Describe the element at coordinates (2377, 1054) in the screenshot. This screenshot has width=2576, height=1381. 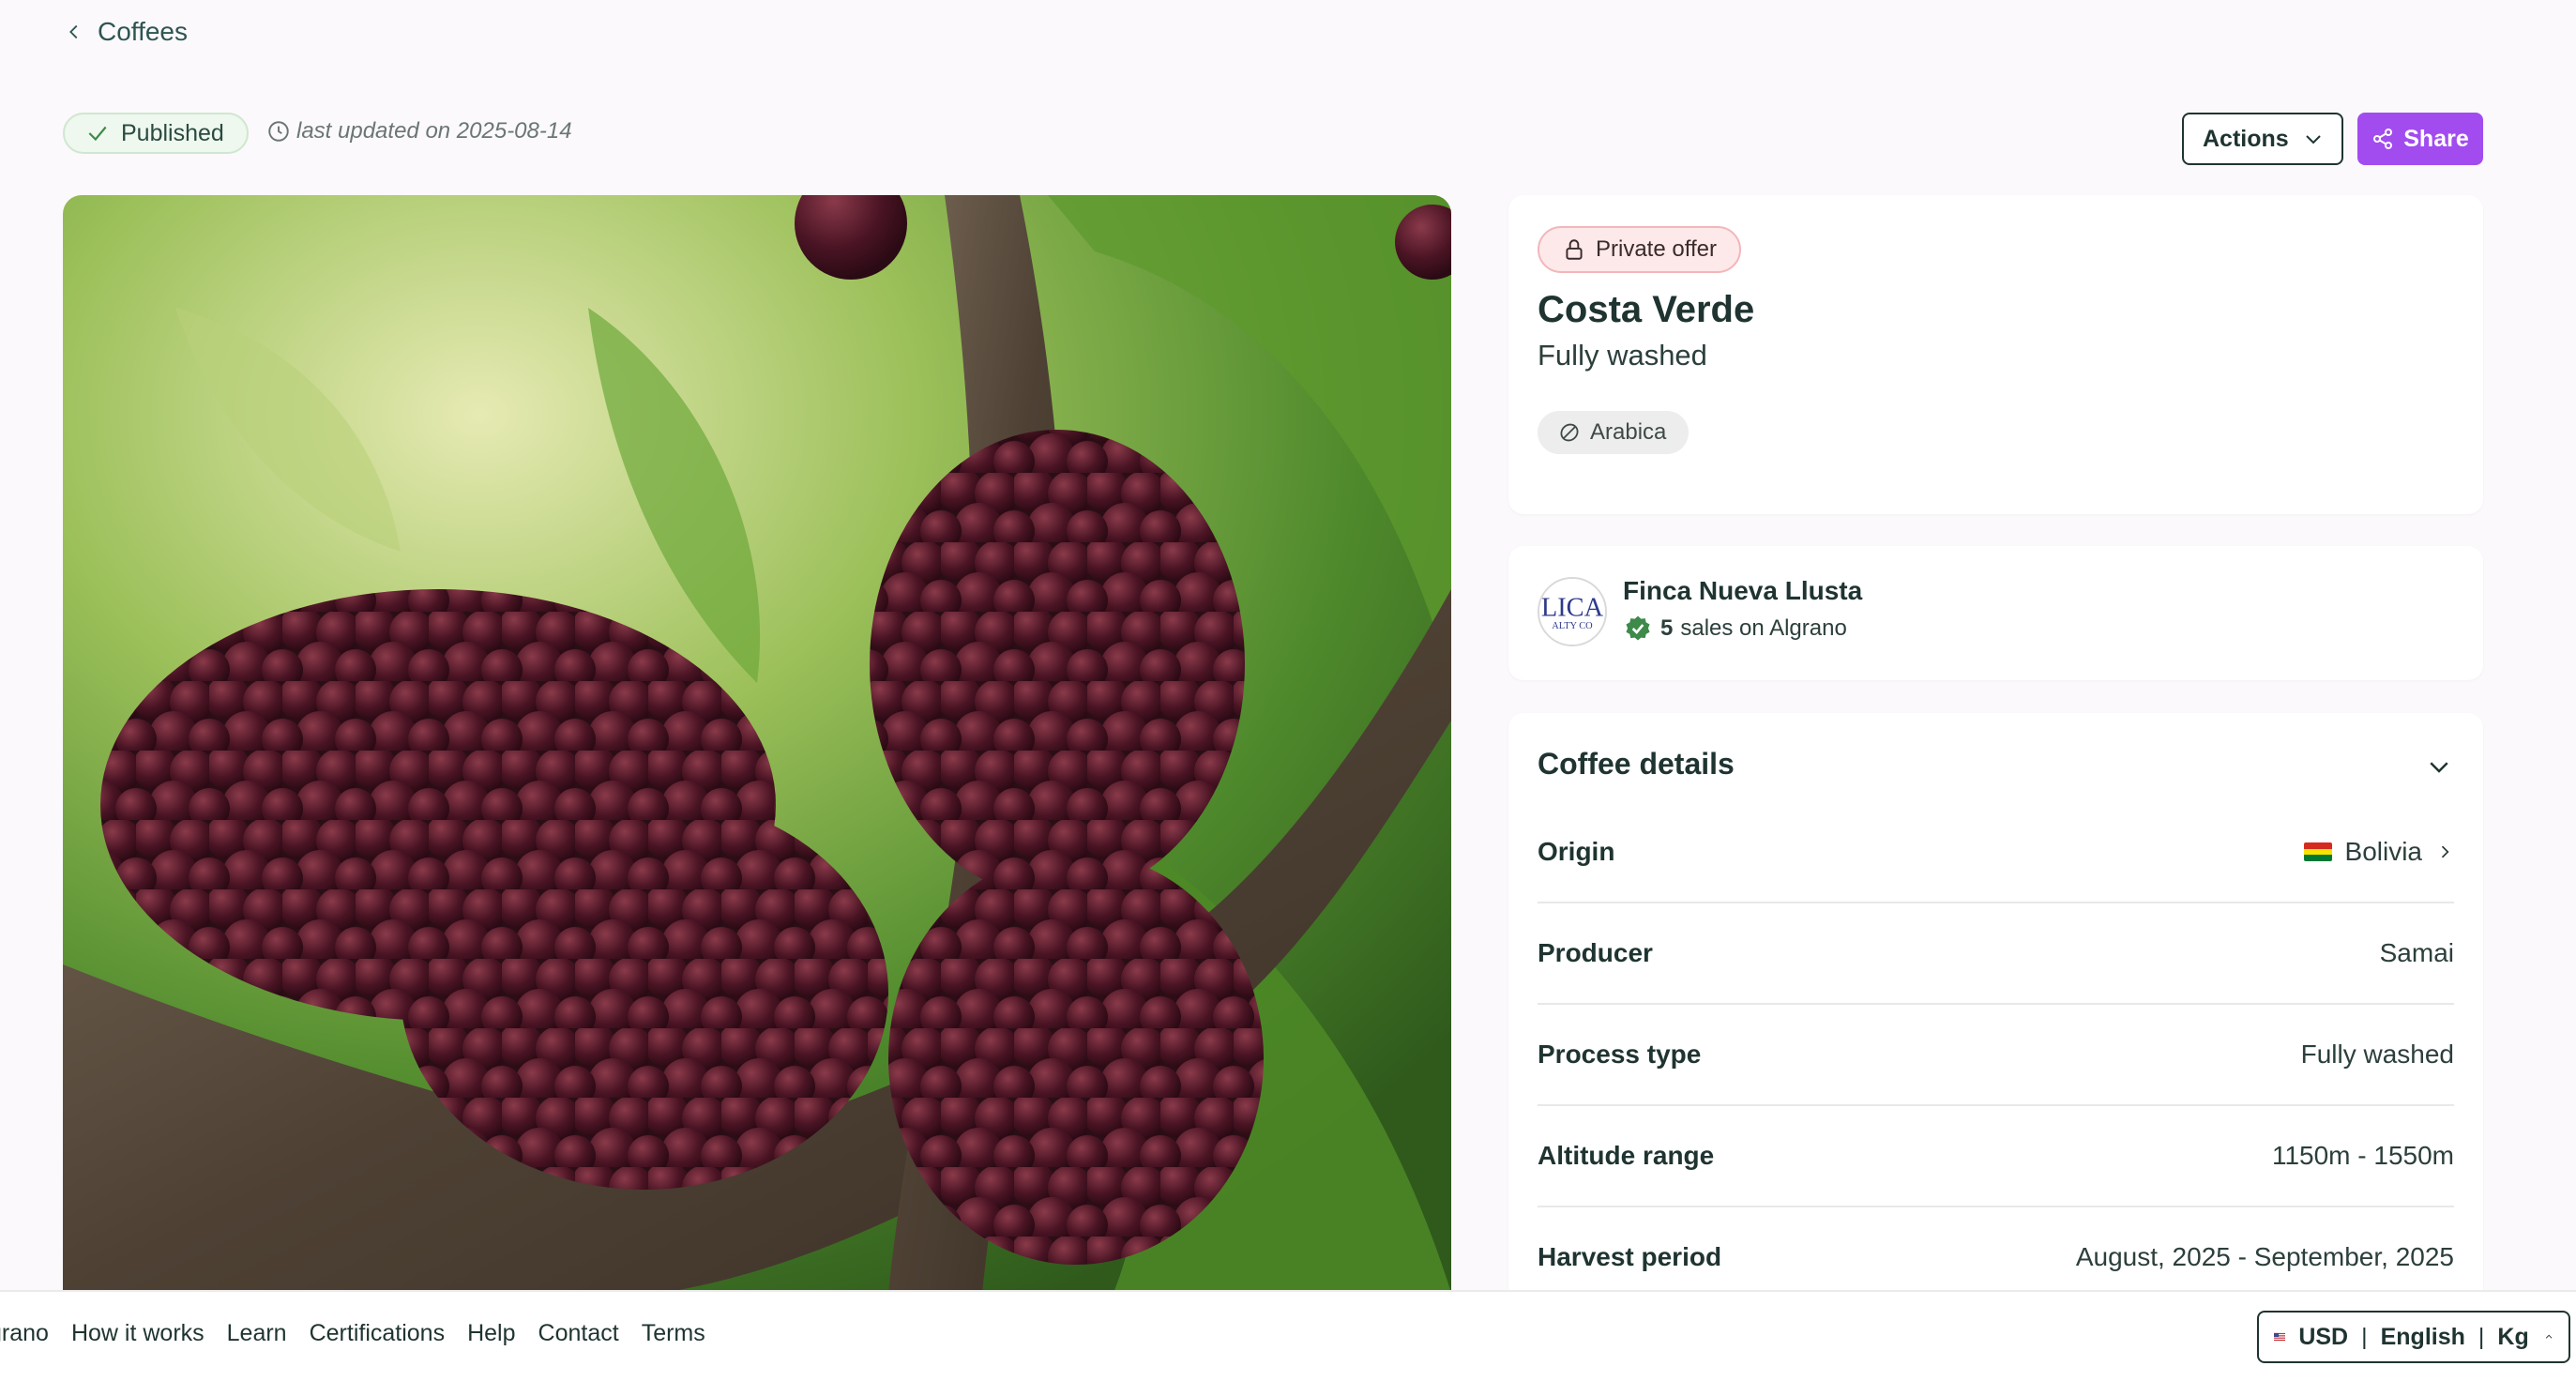
I see `detail-value: Fully washed` at that location.